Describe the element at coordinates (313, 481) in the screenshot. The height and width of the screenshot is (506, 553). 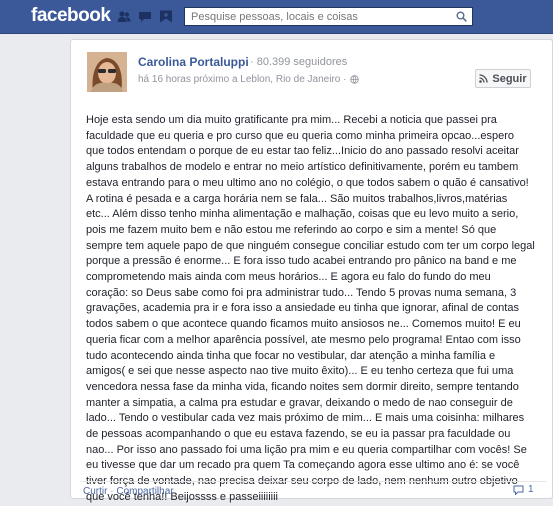
I see `divider` at that location.